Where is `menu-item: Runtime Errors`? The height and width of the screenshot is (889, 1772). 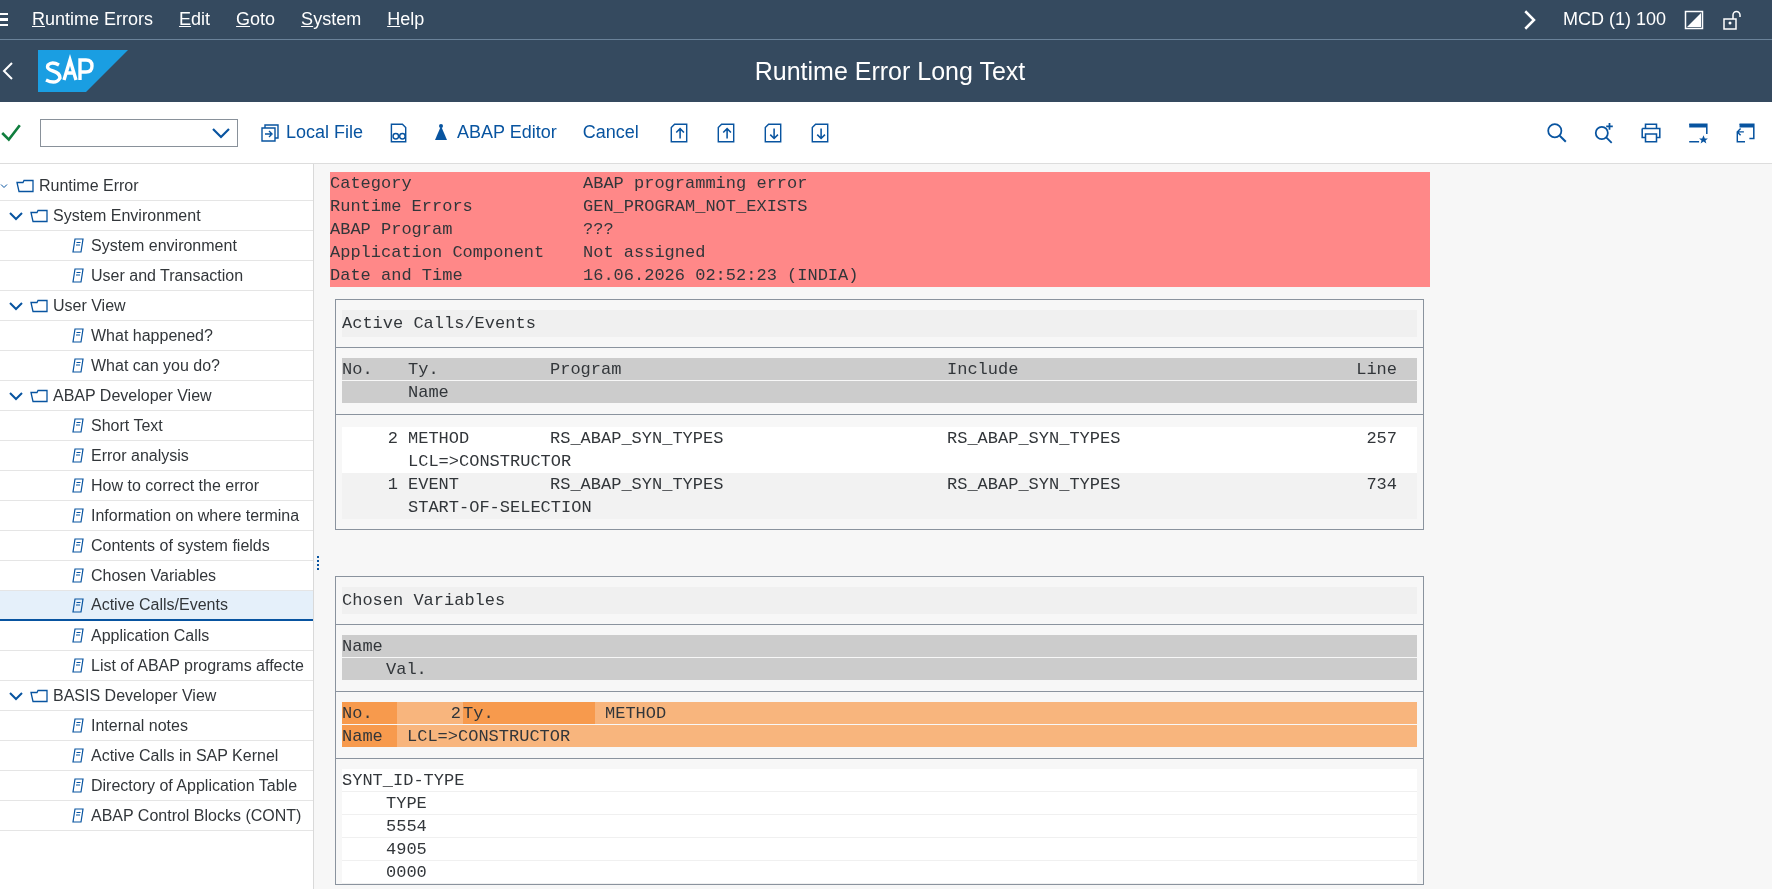
menu-item: Runtime Errors is located at coordinates (93, 19).